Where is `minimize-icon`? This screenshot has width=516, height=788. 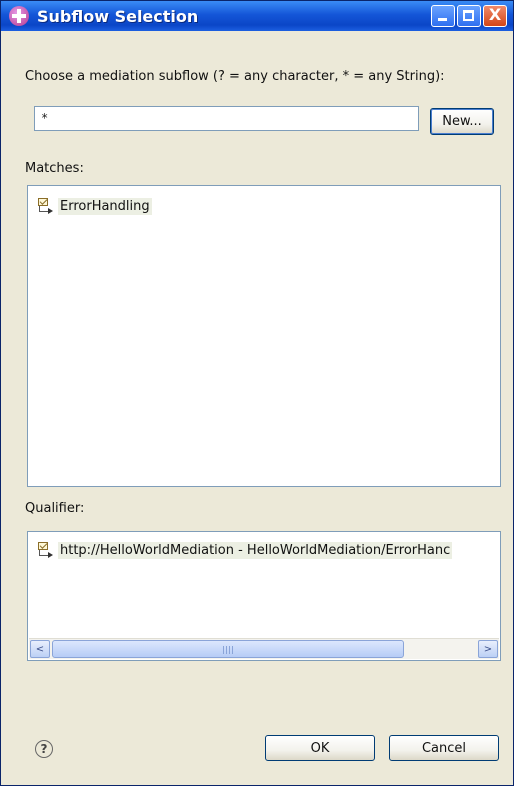 minimize-icon is located at coordinates (442, 19).